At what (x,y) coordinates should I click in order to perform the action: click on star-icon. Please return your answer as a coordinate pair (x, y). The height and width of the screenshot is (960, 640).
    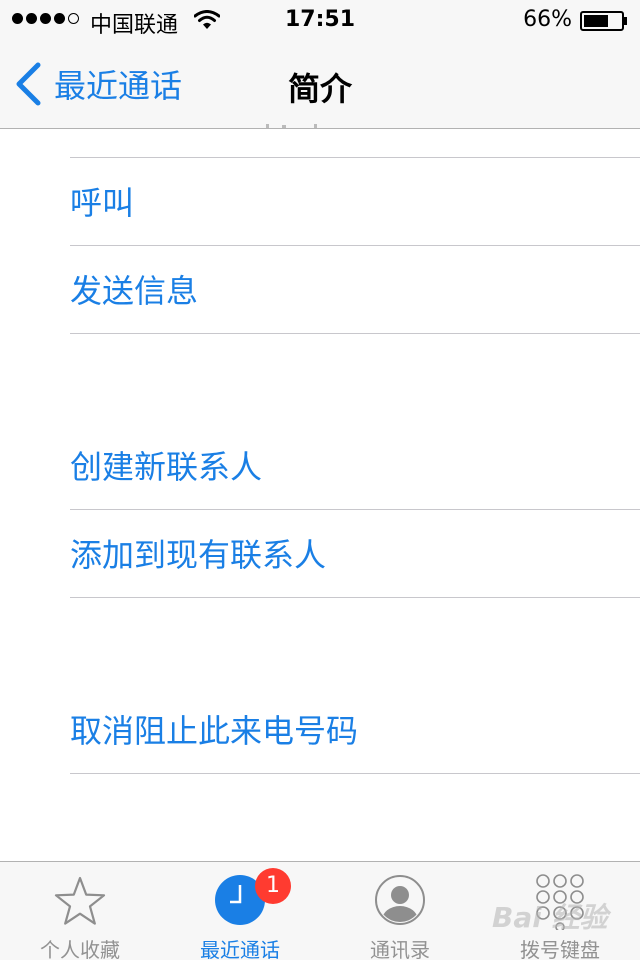
    Looking at the image, I should click on (80, 900).